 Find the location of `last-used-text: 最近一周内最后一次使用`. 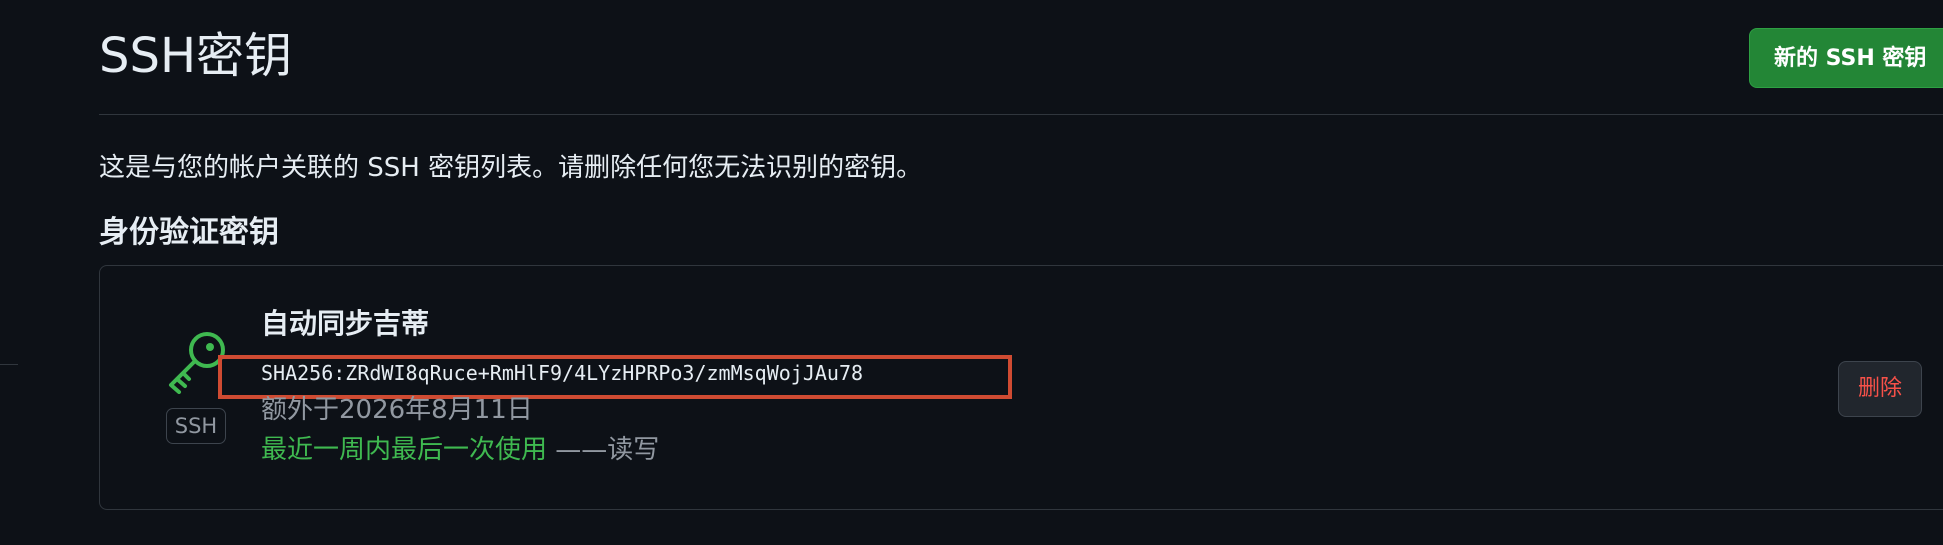

last-used-text: 最近一周内最后一次使用 is located at coordinates (404, 450).